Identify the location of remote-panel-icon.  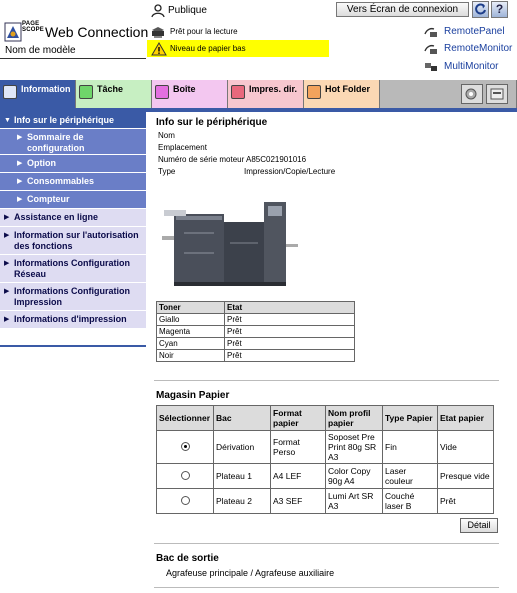
(431, 32).